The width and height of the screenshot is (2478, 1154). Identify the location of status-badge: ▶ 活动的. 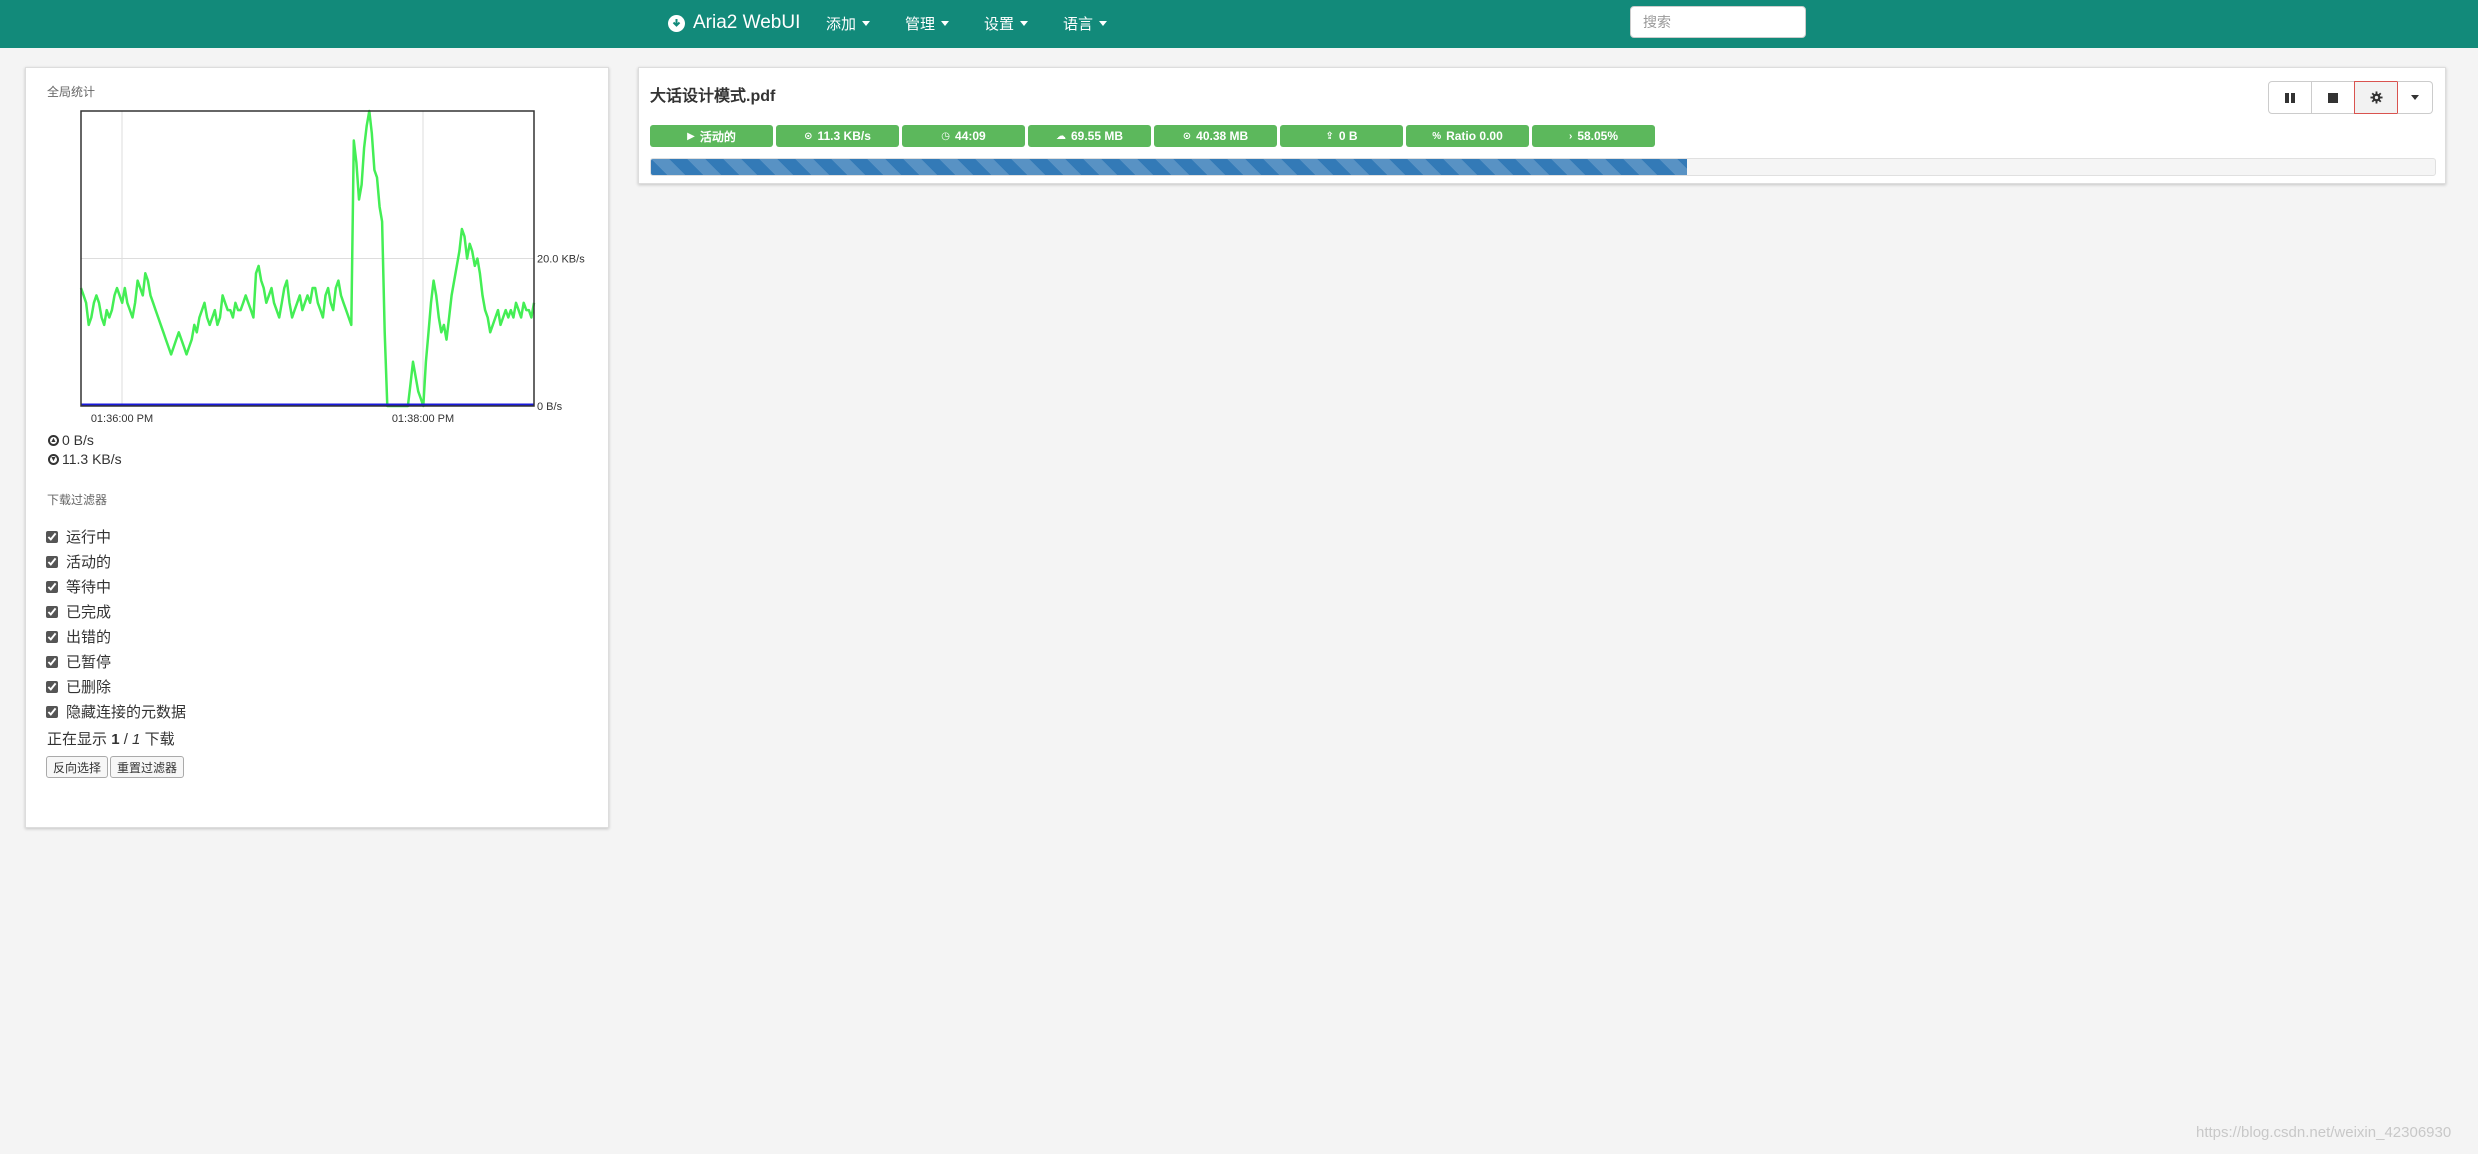
(711, 136).